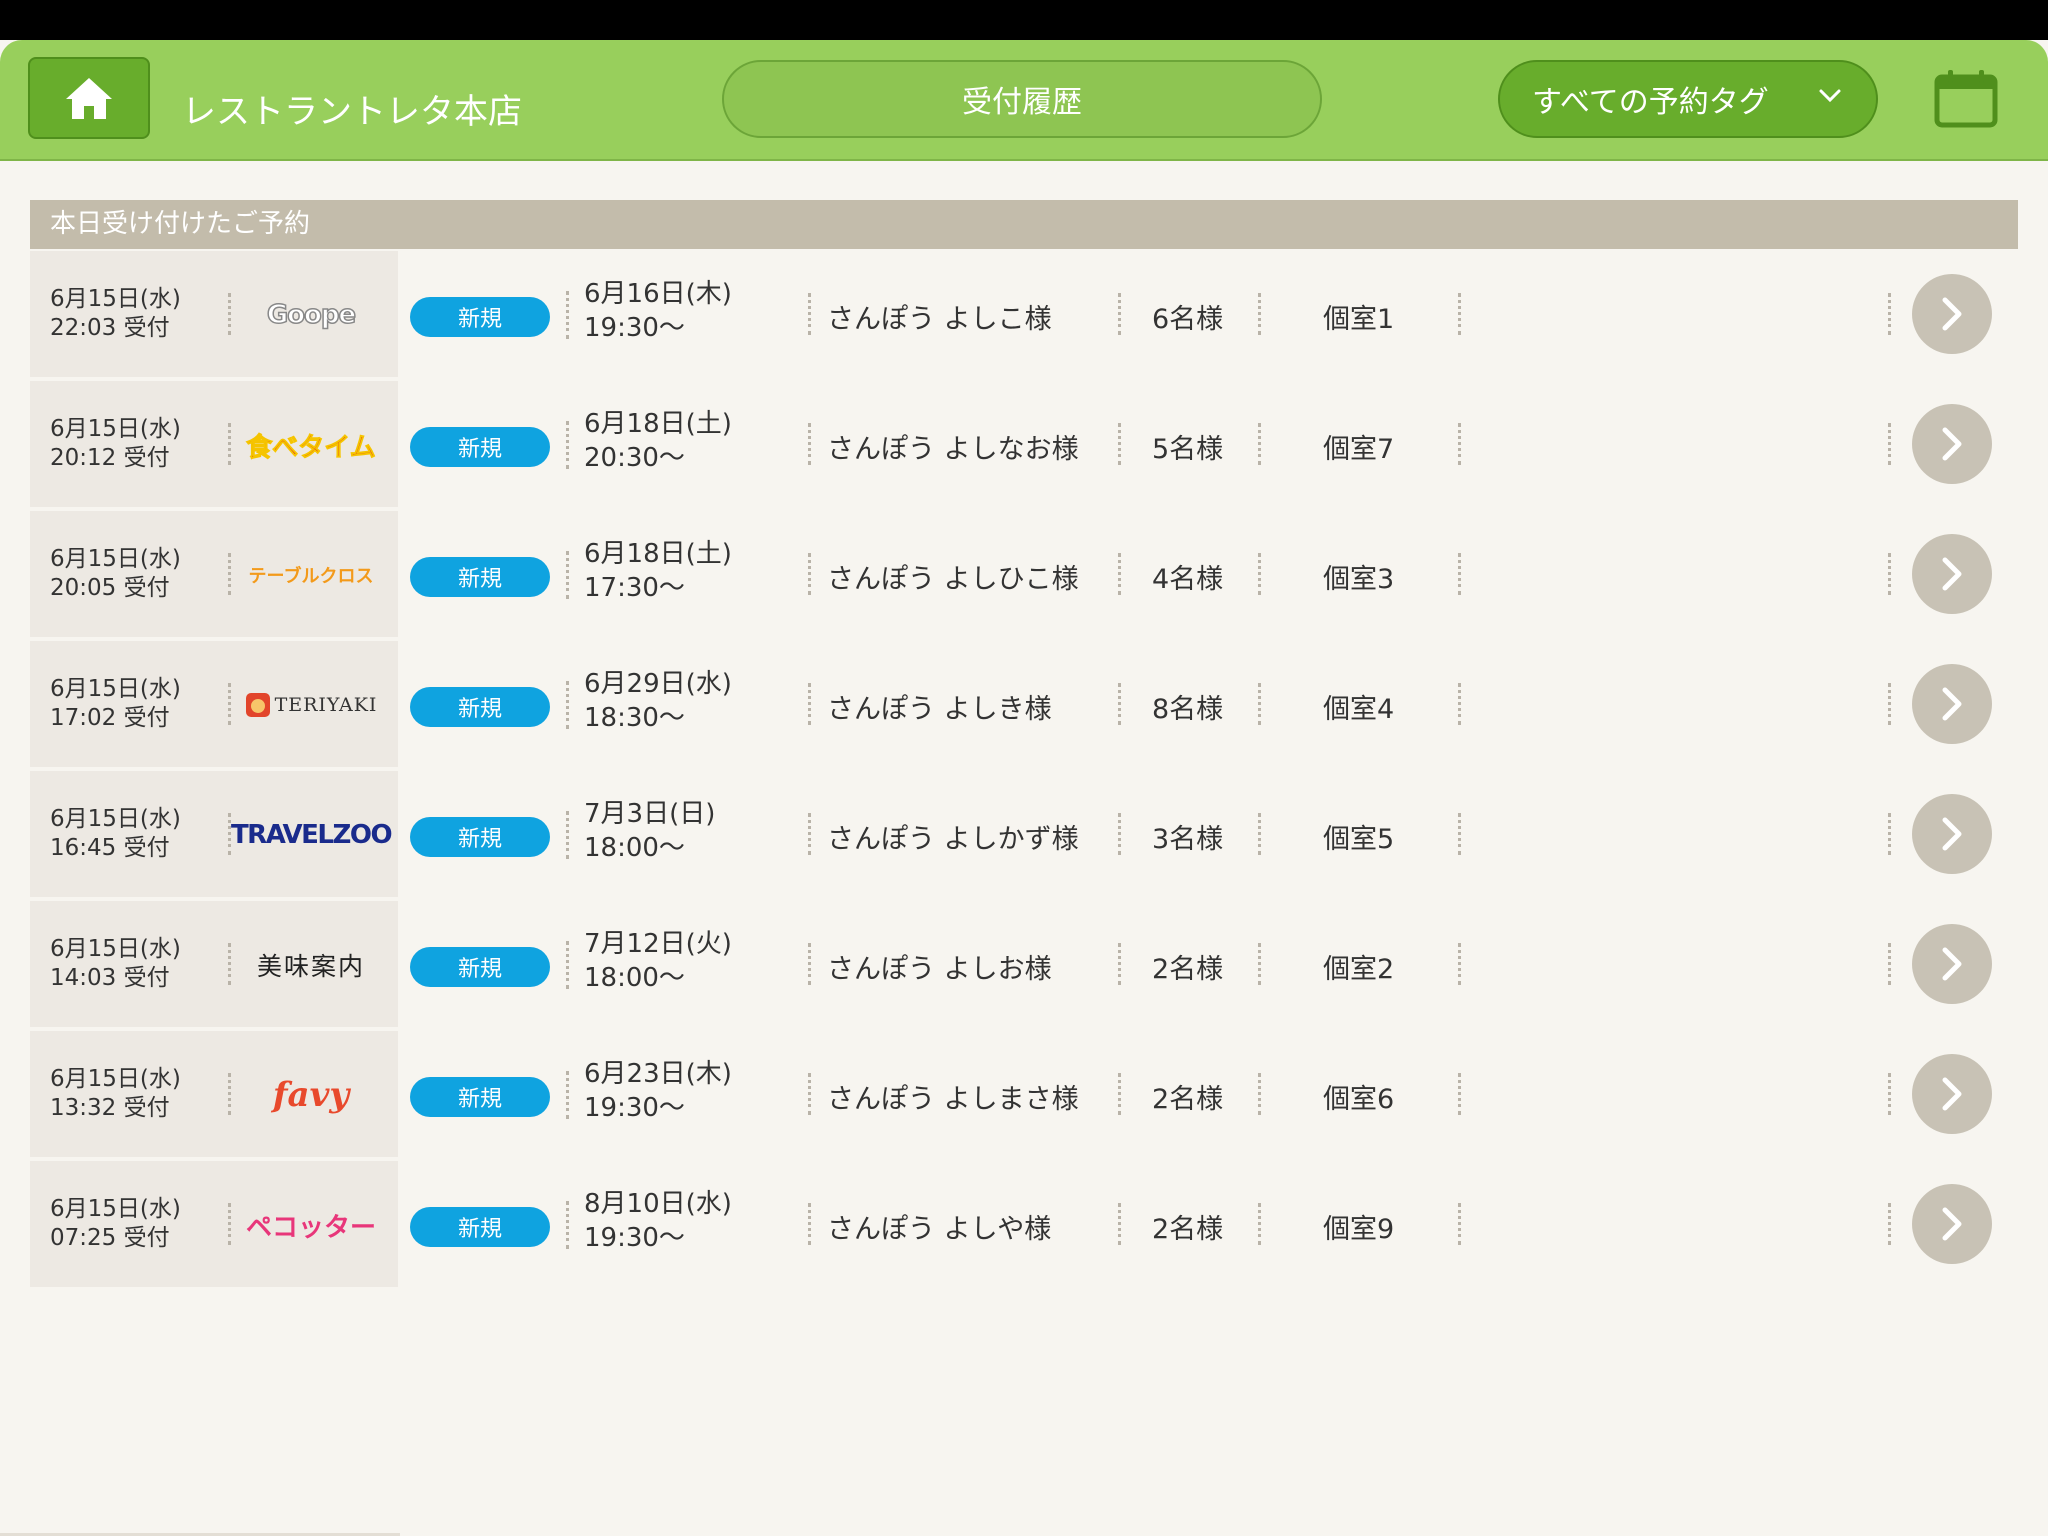  I want to click on received-cell: 6月15日(水) 16:45 受付 TRAVELZOO, so click(214, 834).